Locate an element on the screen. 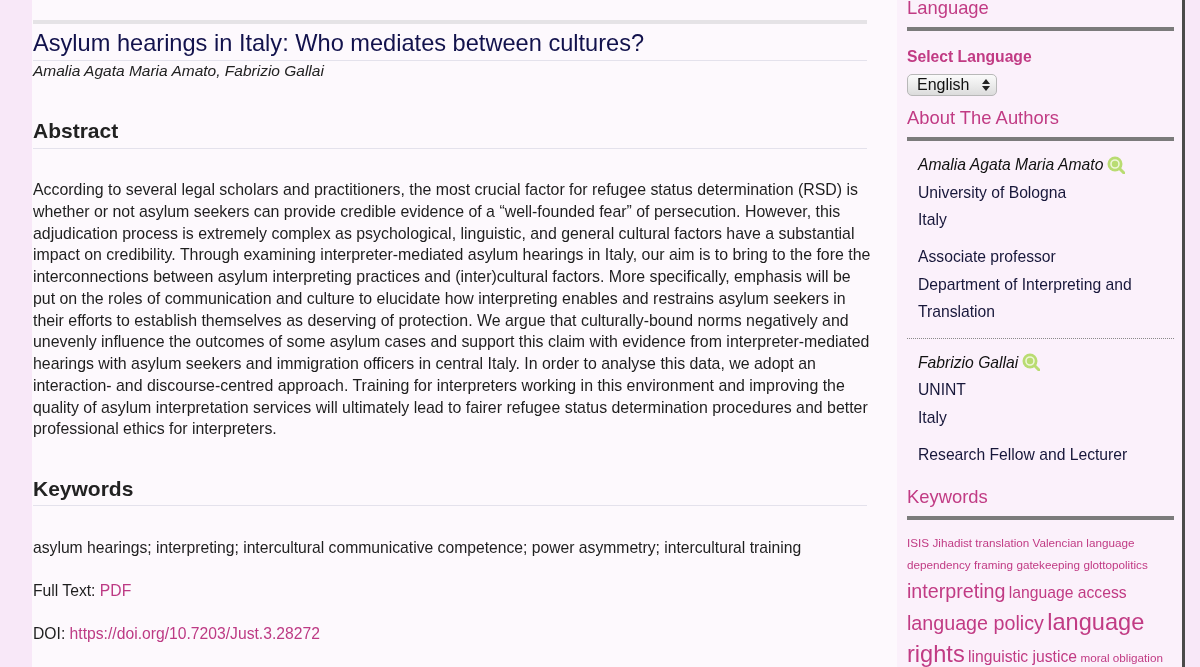 The width and height of the screenshot is (1200, 667). section-heading: Abstract is located at coordinates (76, 131).